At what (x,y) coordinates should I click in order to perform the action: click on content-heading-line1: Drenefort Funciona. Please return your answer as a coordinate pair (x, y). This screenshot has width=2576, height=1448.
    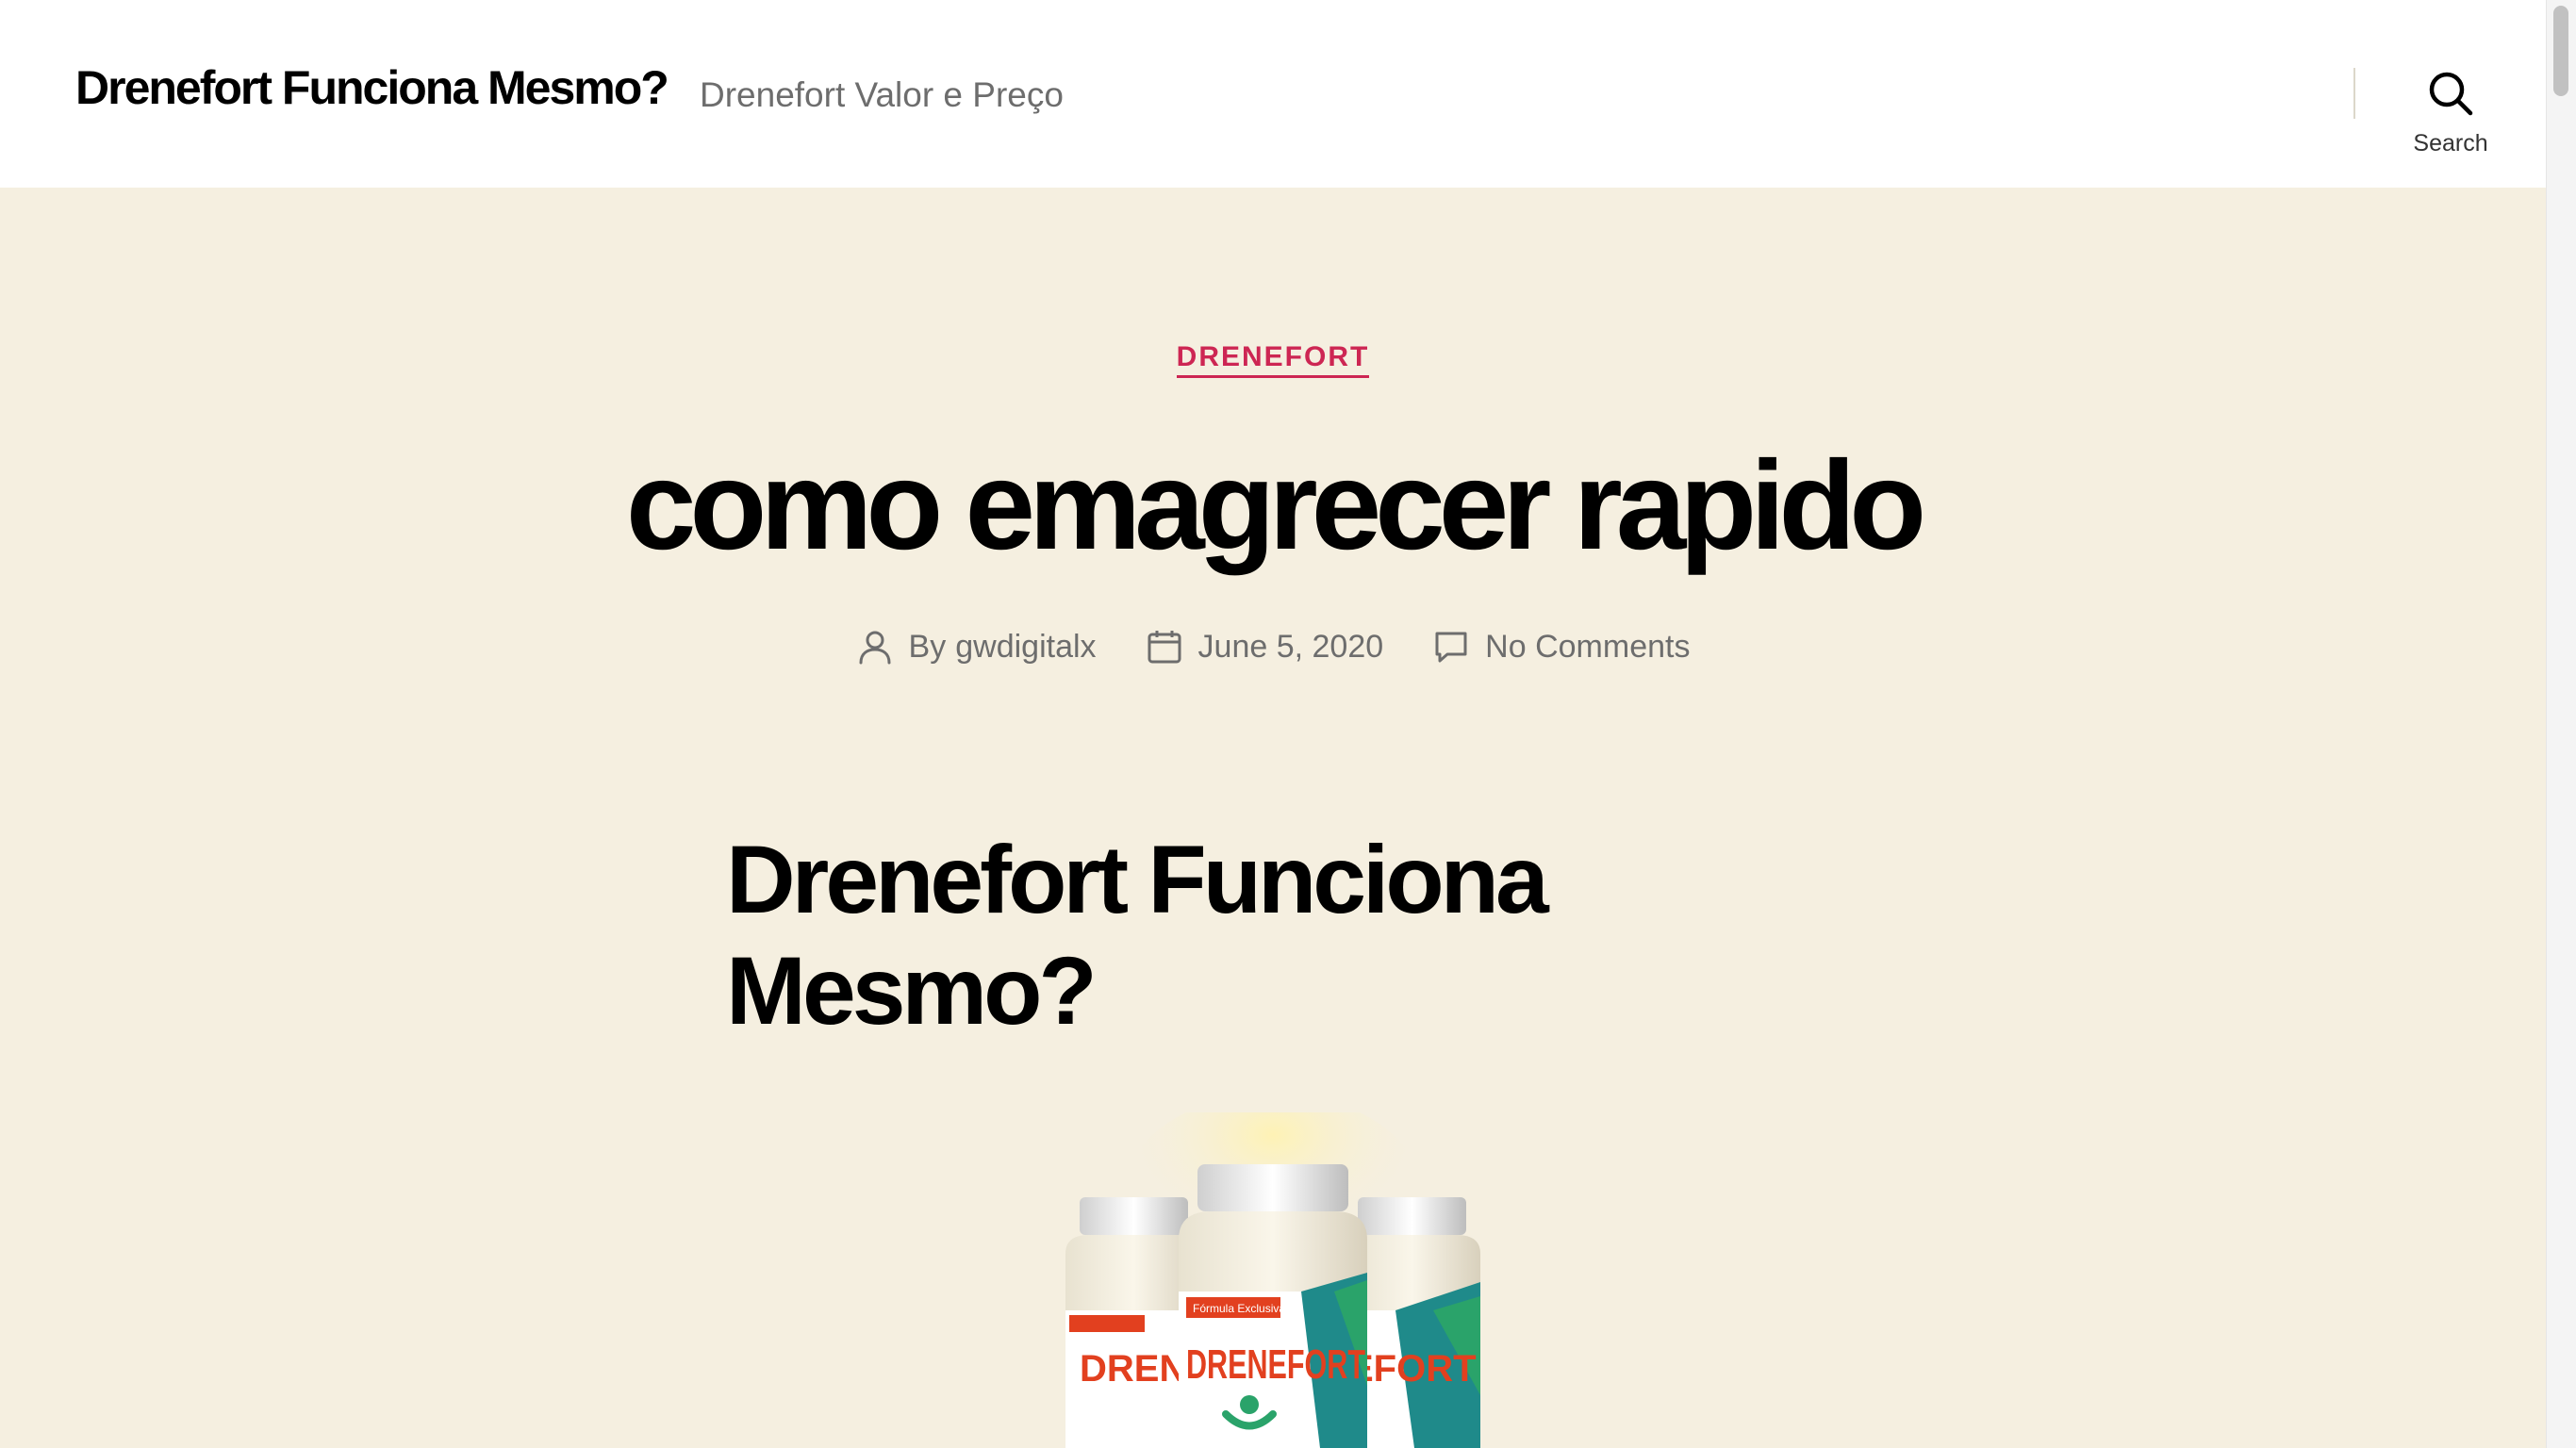
    Looking at the image, I should click on (1137, 879).